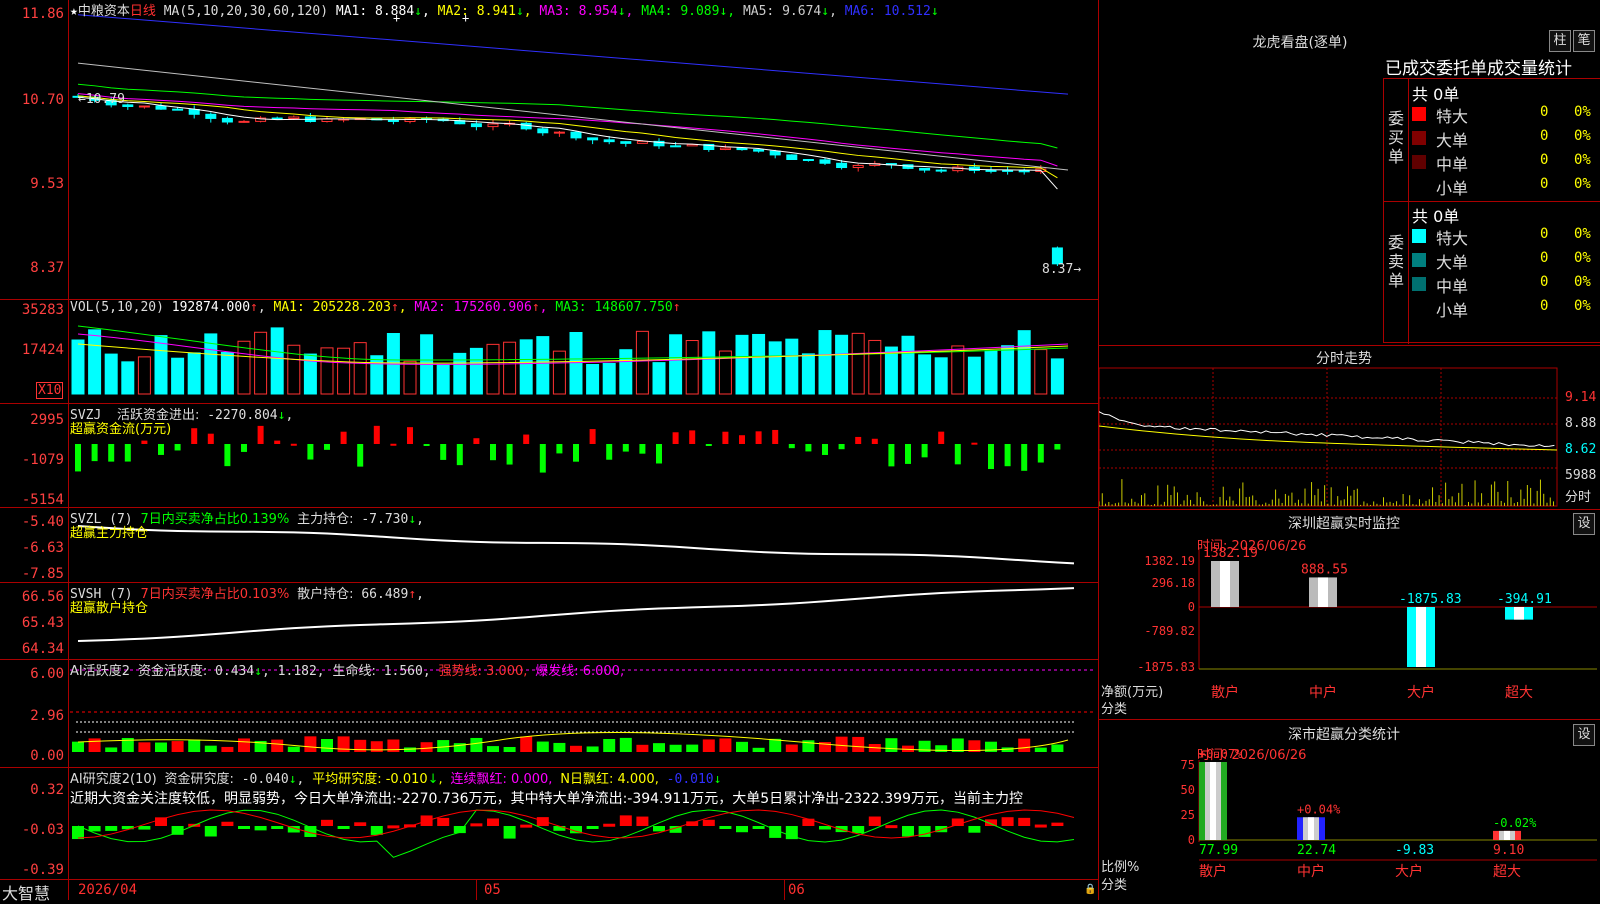  Describe the element at coordinates (143, 11) in the screenshot. I see `period-label: 日线` at that location.